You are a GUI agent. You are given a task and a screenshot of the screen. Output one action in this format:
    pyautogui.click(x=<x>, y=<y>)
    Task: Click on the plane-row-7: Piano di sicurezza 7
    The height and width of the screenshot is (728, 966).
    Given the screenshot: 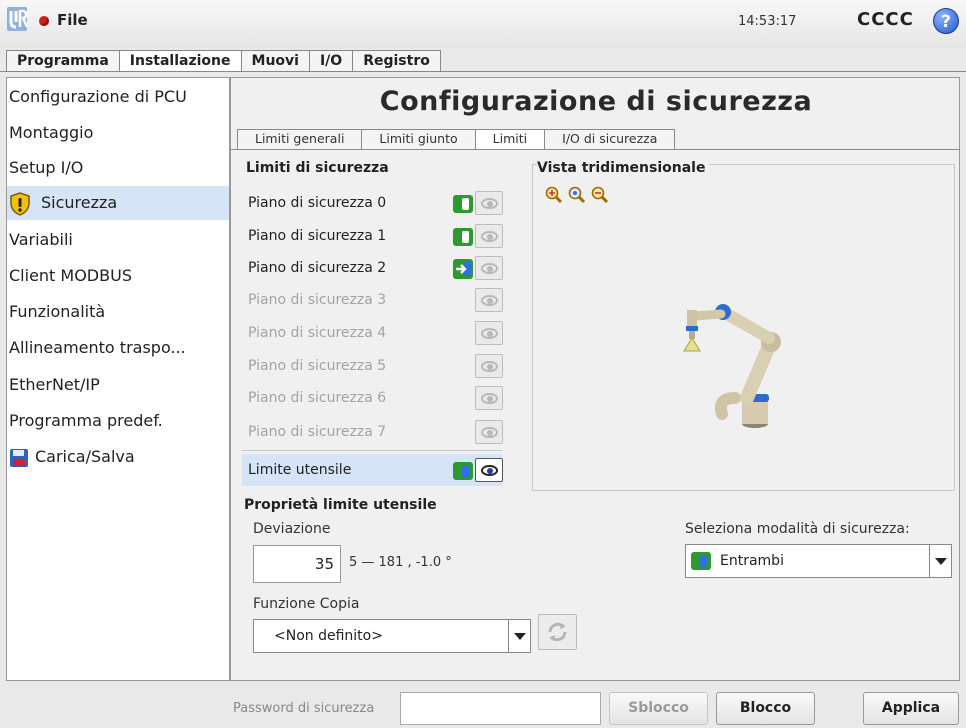 What is the action you would take?
    pyautogui.click(x=372, y=432)
    